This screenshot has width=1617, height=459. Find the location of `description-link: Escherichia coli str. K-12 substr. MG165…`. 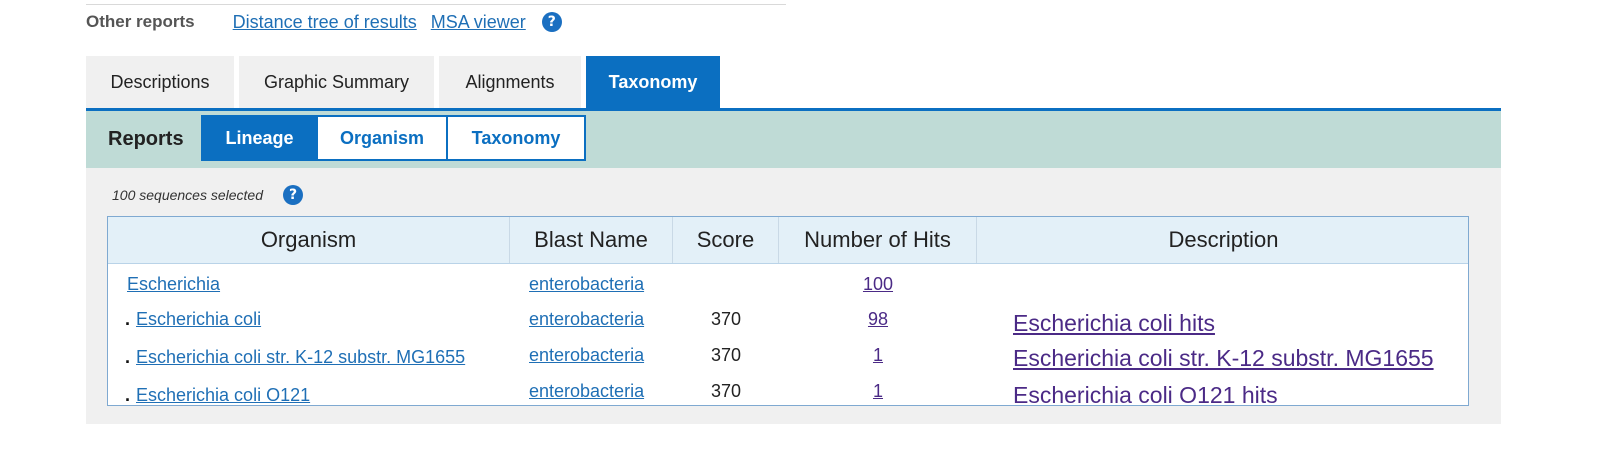

description-link: Escherichia coli str. K-12 substr. MG165… is located at coordinates (1223, 358).